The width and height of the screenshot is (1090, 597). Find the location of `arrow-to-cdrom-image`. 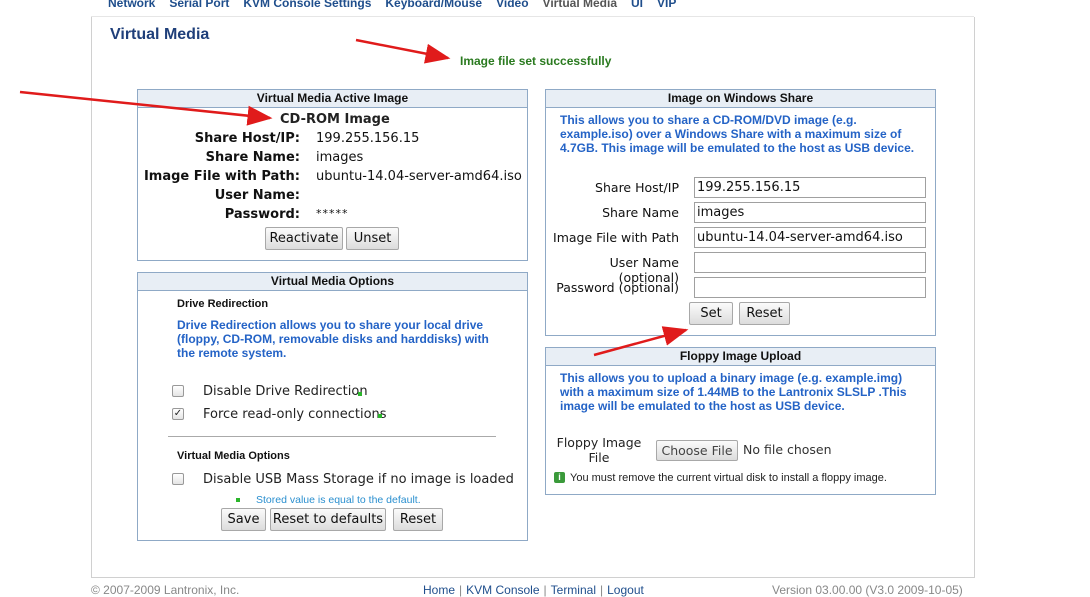

arrow-to-cdrom-image is located at coordinates (146, 108).